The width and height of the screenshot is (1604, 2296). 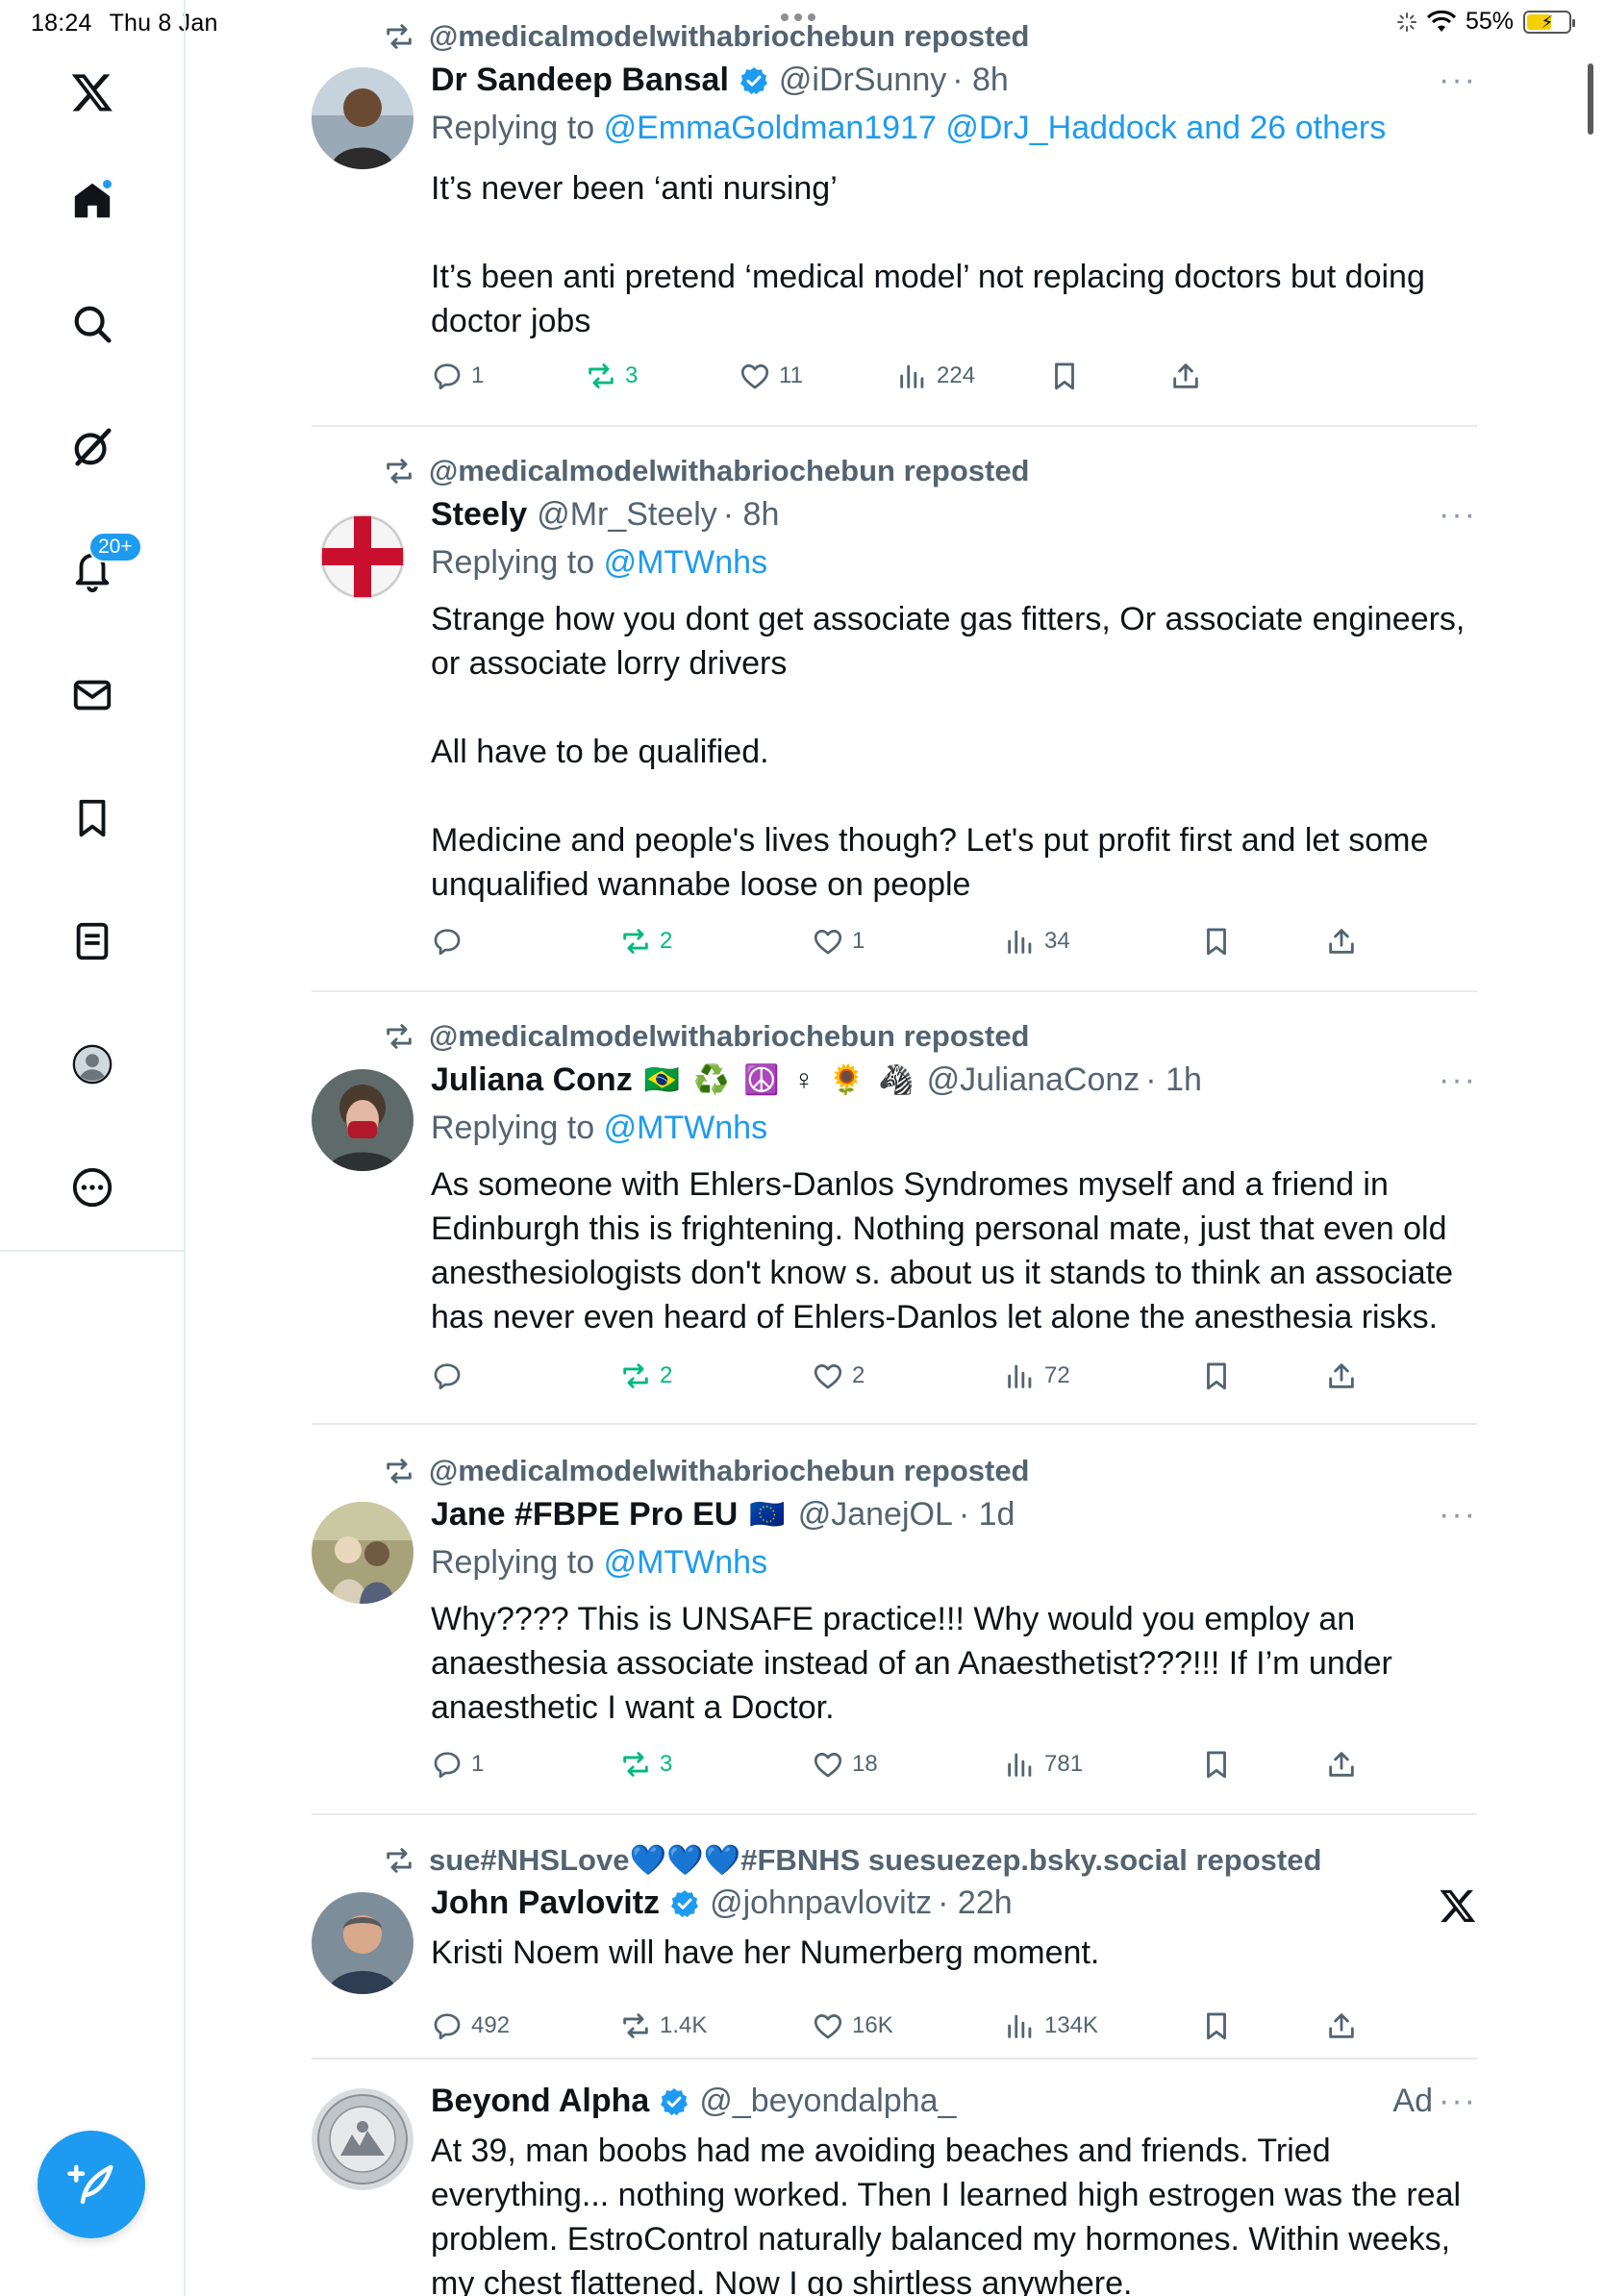 What do you see at coordinates (1043, 1764) in the screenshot?
I see `views-button: 781` at bounding box center [1043, 1764].